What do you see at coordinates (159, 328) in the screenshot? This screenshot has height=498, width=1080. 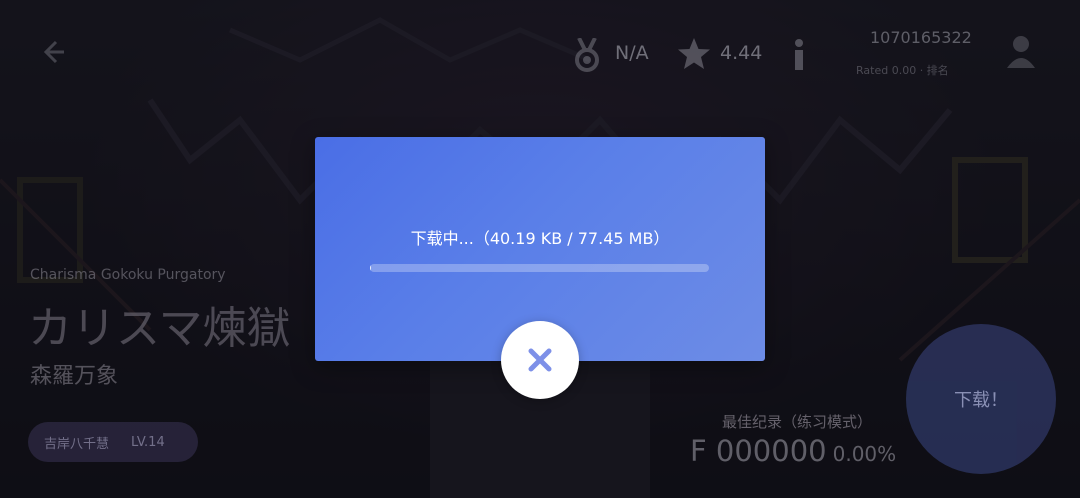 I see `song-title: カリスマ煉獄` at bounding box center [159, 328].